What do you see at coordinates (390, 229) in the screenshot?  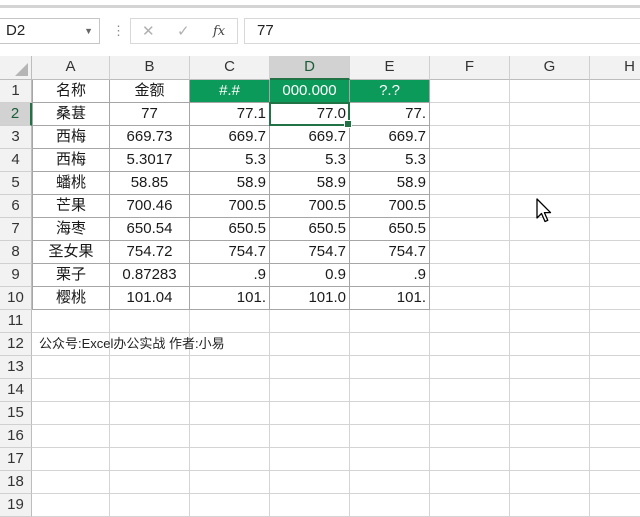 I see `cell-e7: 650.5` at bounding box center [390, 229].